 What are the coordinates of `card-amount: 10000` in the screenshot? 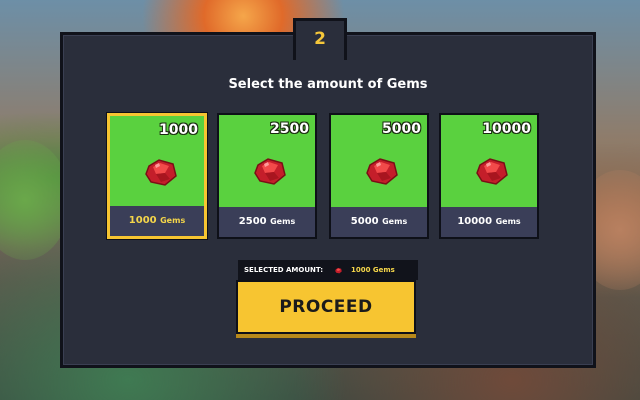 It's located at (506, 129).